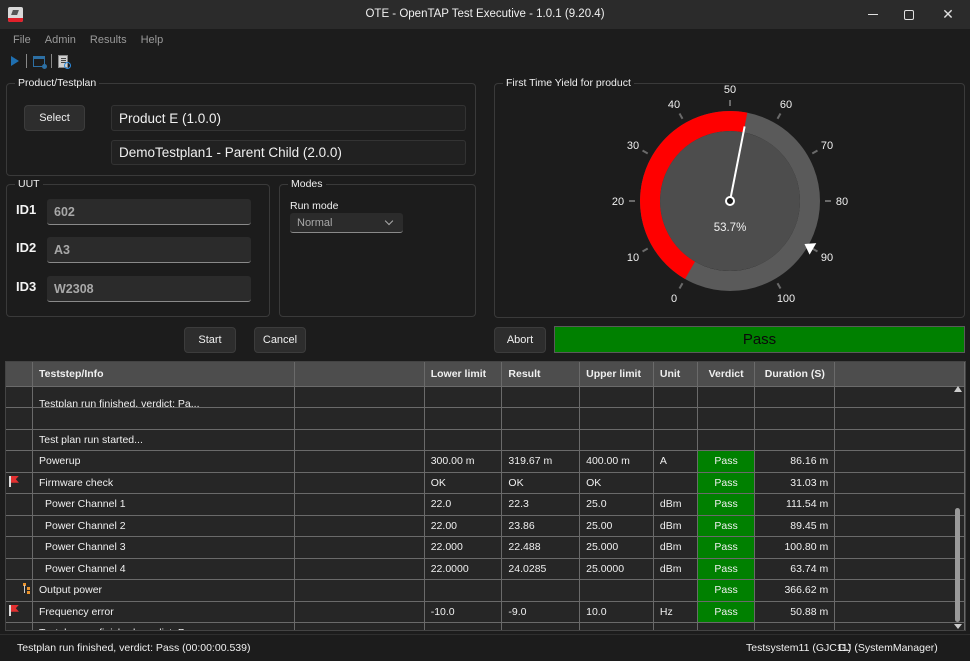 The width and height of the screenshot is (970, 661). I want to click on row-duration: 89.45 m, so click(795, 526).